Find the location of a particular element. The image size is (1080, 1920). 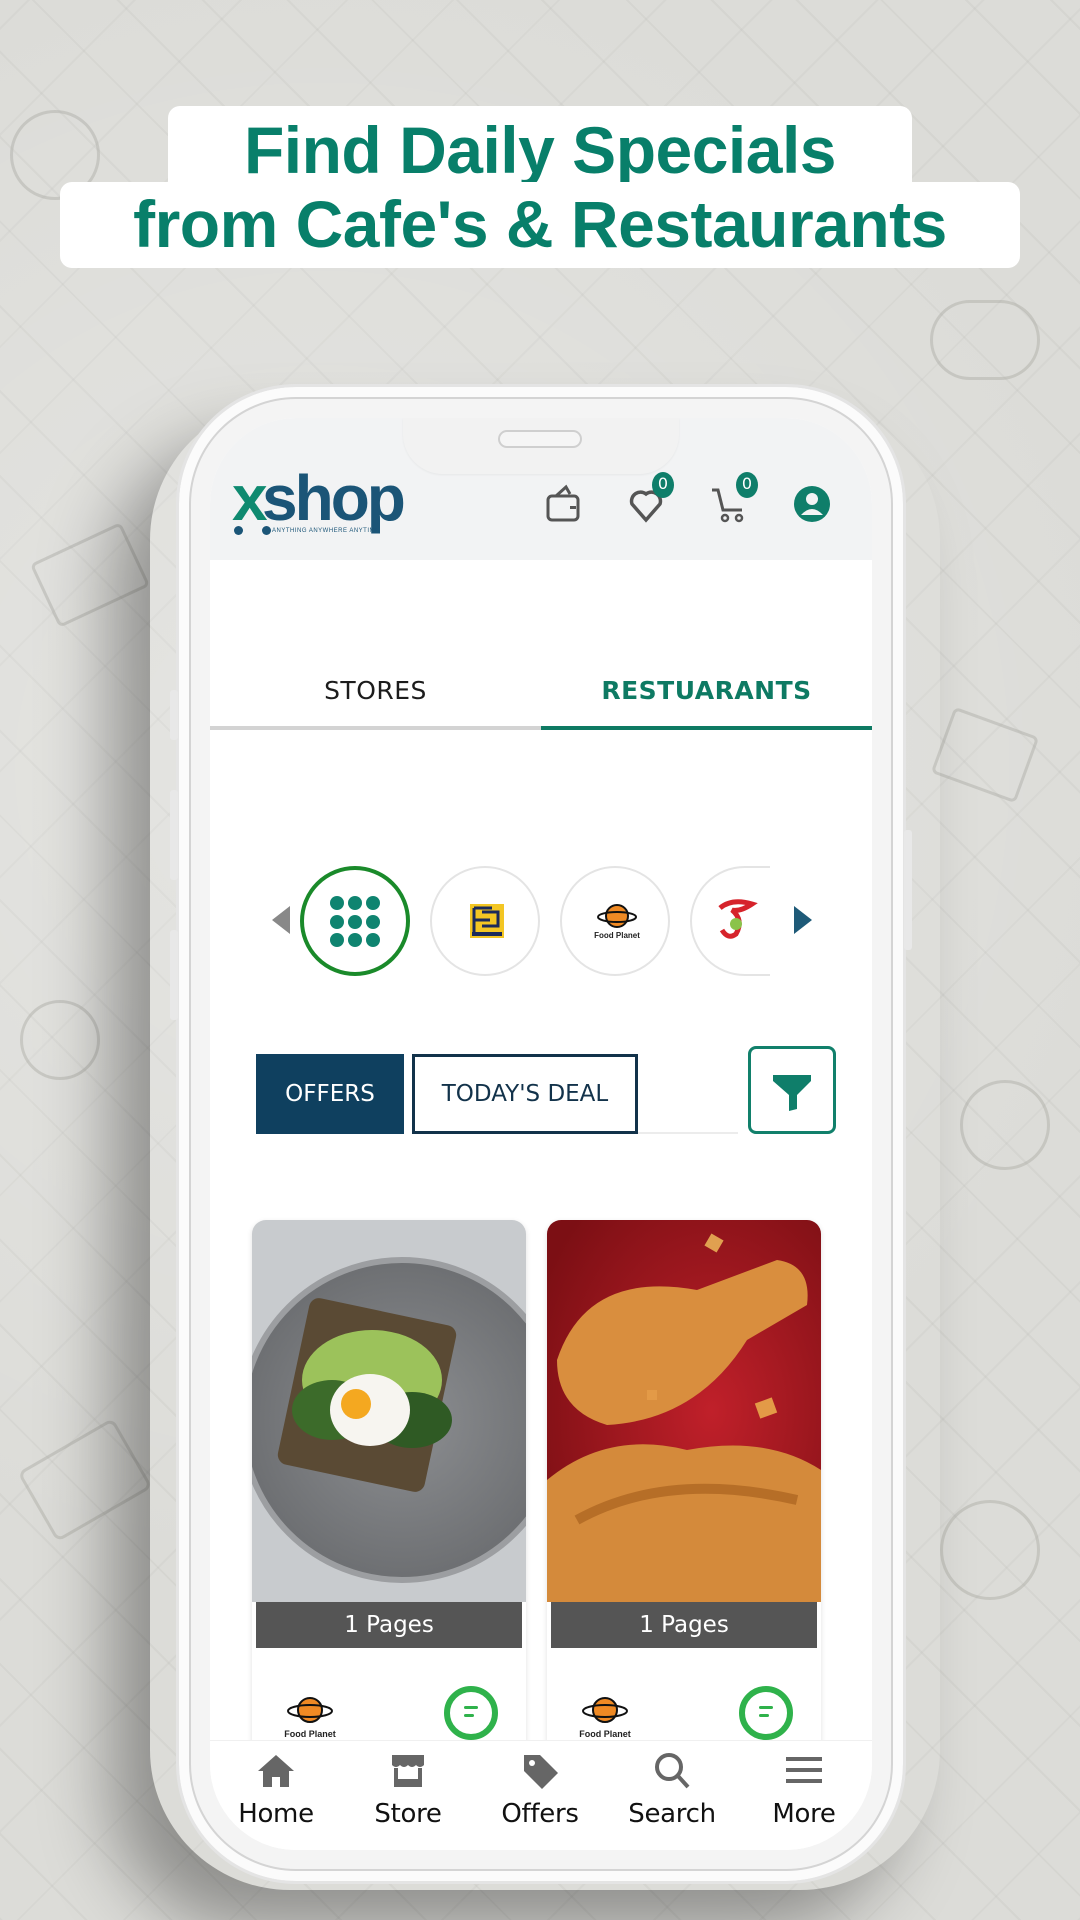

filter-button is located at coordinates (792, 1090).